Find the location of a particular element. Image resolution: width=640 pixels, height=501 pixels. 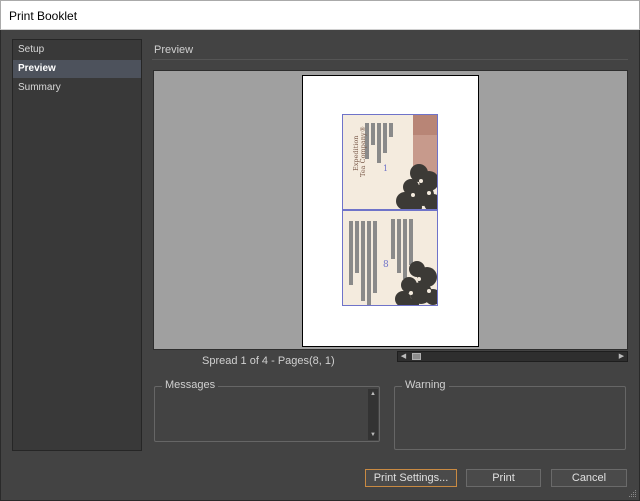

page-number-bottom: 8 is located at coordinates (386, 265).